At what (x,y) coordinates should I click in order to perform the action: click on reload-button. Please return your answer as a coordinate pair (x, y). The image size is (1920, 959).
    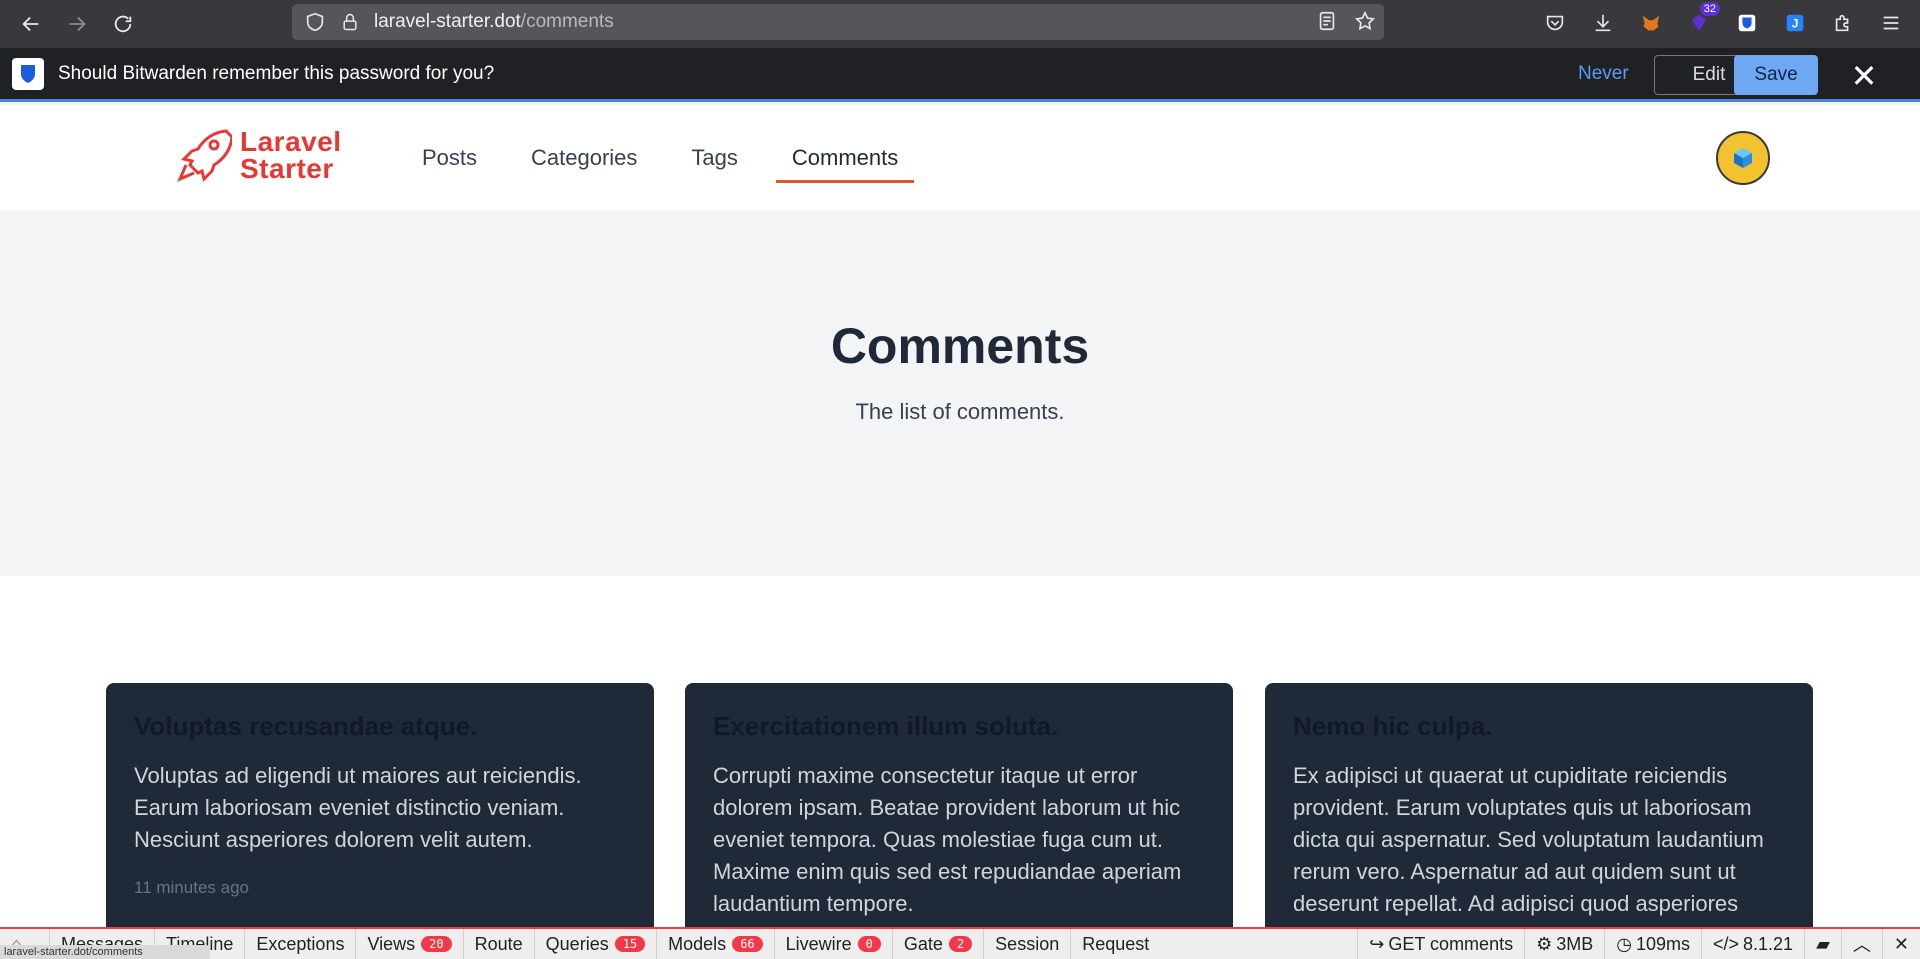
    Looking at the image, I should click on (123, 24).